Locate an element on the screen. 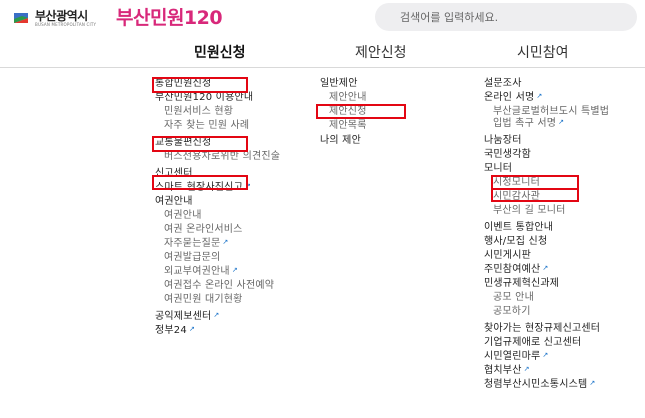 The width and height of the screenshot is (645, 418). tab-citizen-participation: 시민참여 is located at coordinates (543, 52).